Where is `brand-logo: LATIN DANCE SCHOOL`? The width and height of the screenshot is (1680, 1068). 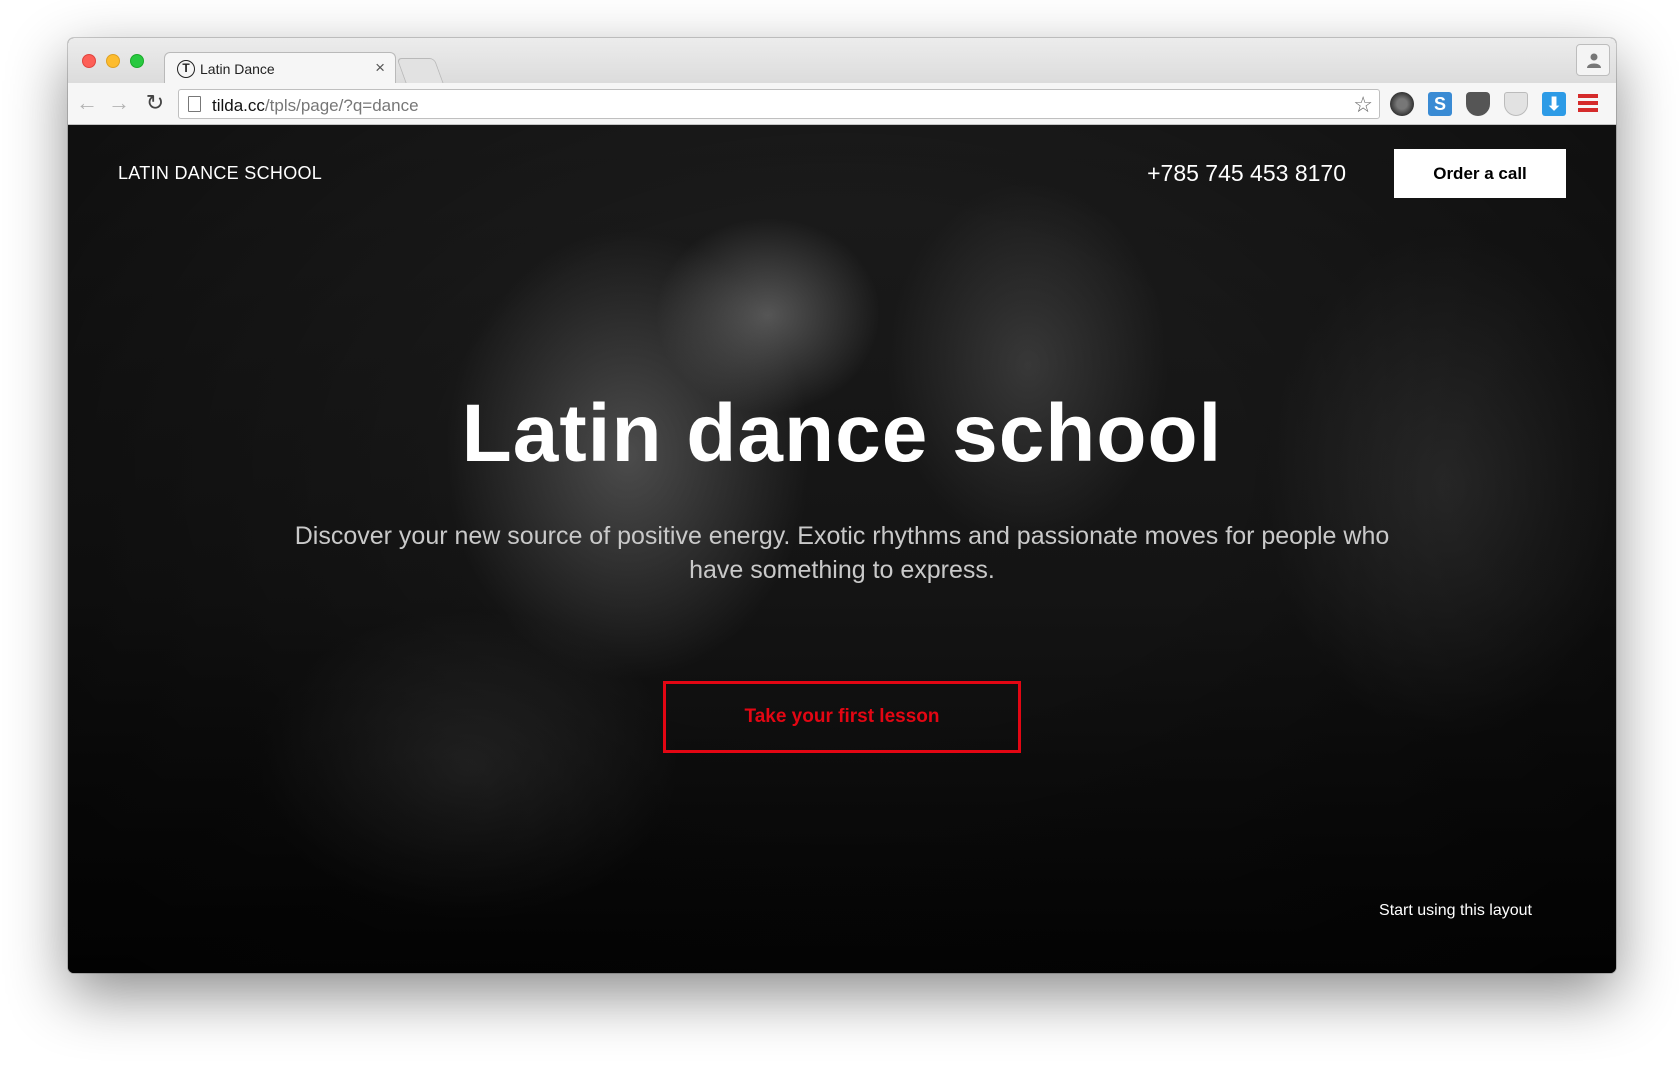
brand-logo: LATIN DANCE SCHOOL is located at coordinates (220, 173).